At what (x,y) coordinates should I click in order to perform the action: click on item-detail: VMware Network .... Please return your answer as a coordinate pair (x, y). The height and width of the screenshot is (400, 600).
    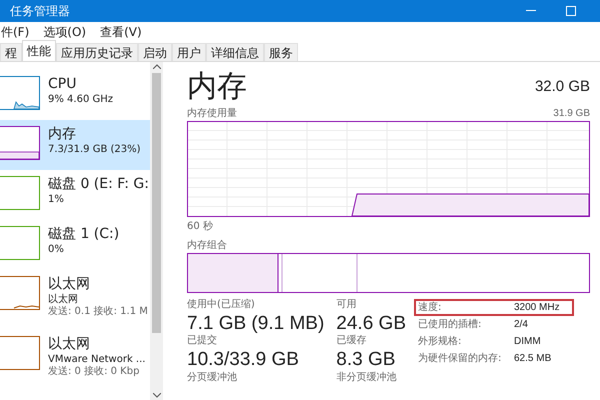
    Looking at the image, I should click on (97, 360).